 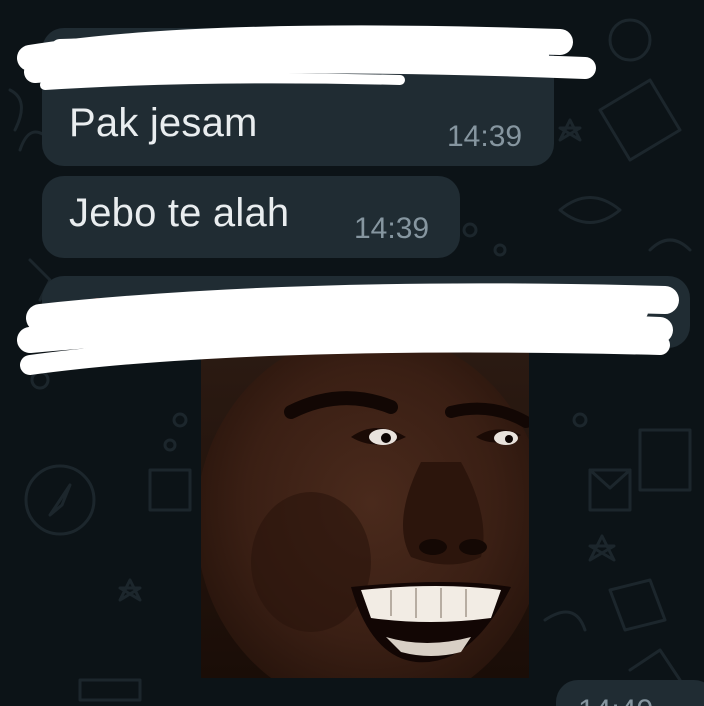 What do you see at coordinates (366, 312) in the screenshot?
I see `message-bubble-incoming: +385 99 3` at bounding box center [366, 312].